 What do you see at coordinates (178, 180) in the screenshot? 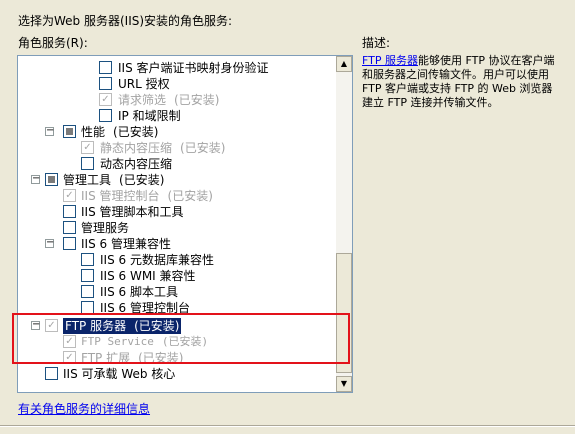
I see `tree-item: − 管理工具 (已安装)` at bounding box center [178, 180].